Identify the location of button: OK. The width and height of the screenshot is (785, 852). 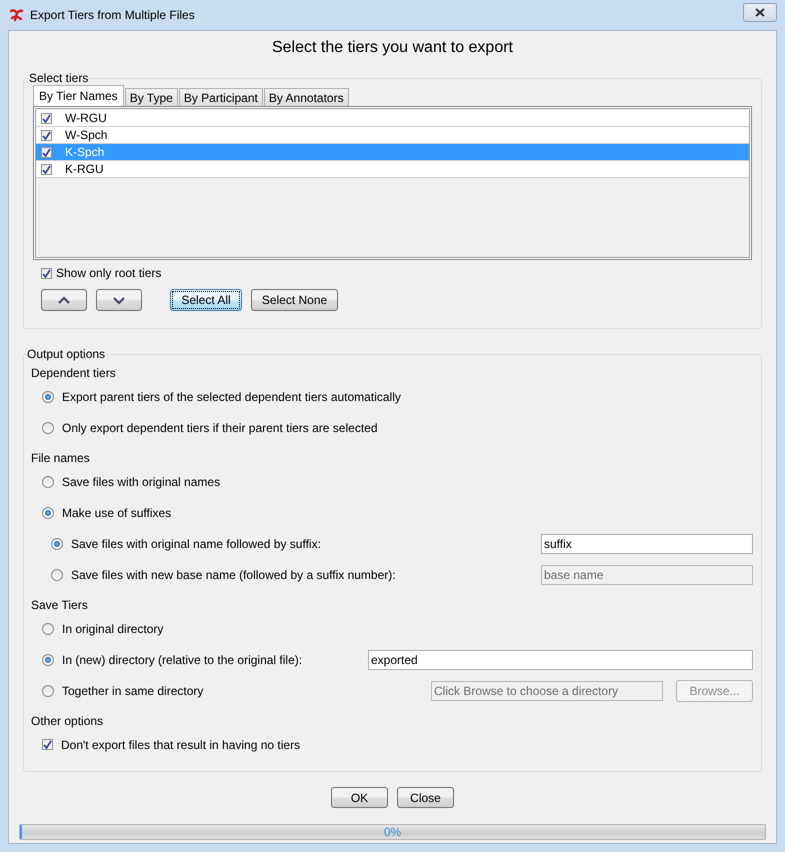
(359, 797).